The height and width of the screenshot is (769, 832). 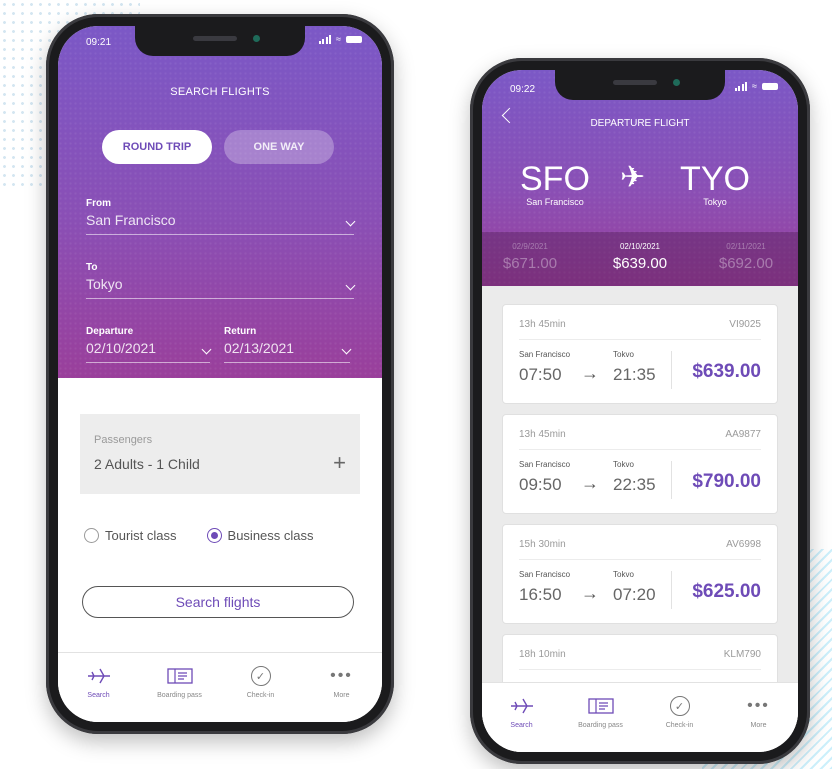 I want to click on tab-label: Boarding pass, so click(x=179, y=695).